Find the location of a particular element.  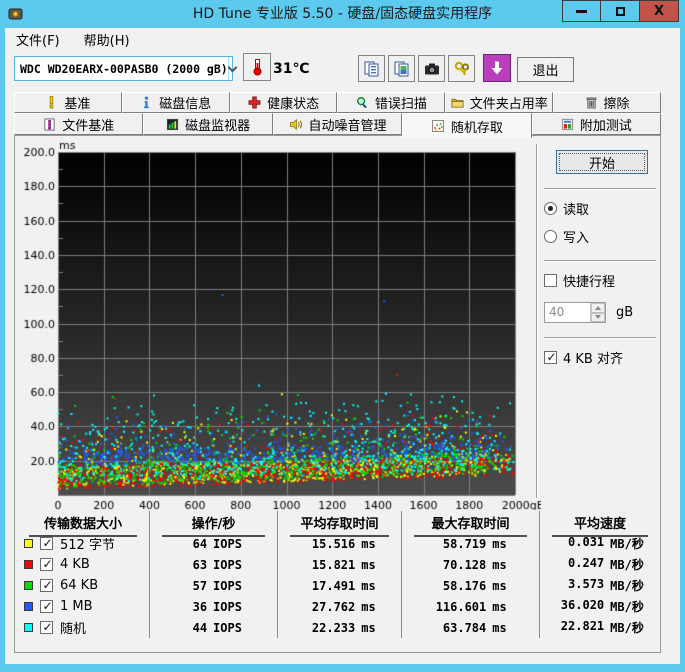

tab-file-benchmark: 文件基准 is located at coordinates (79, 124).